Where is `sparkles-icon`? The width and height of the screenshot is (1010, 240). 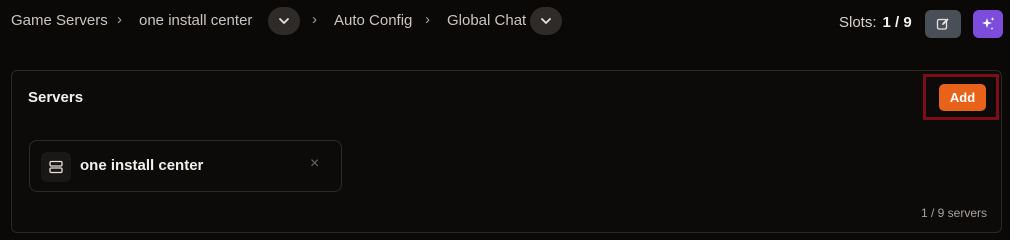 sparkles-icon is located at coordinates (988, 23).